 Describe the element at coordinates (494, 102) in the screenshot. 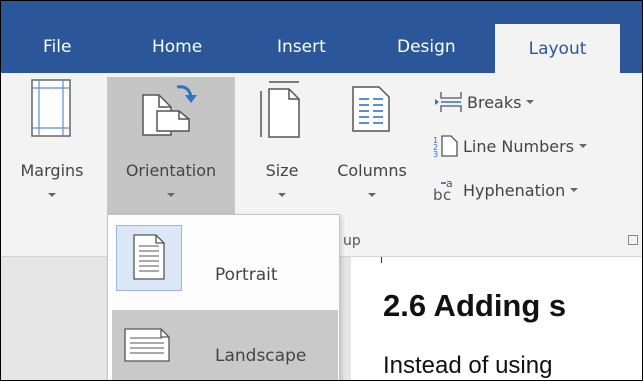

I see `breaks-label: Breaks` at that location.